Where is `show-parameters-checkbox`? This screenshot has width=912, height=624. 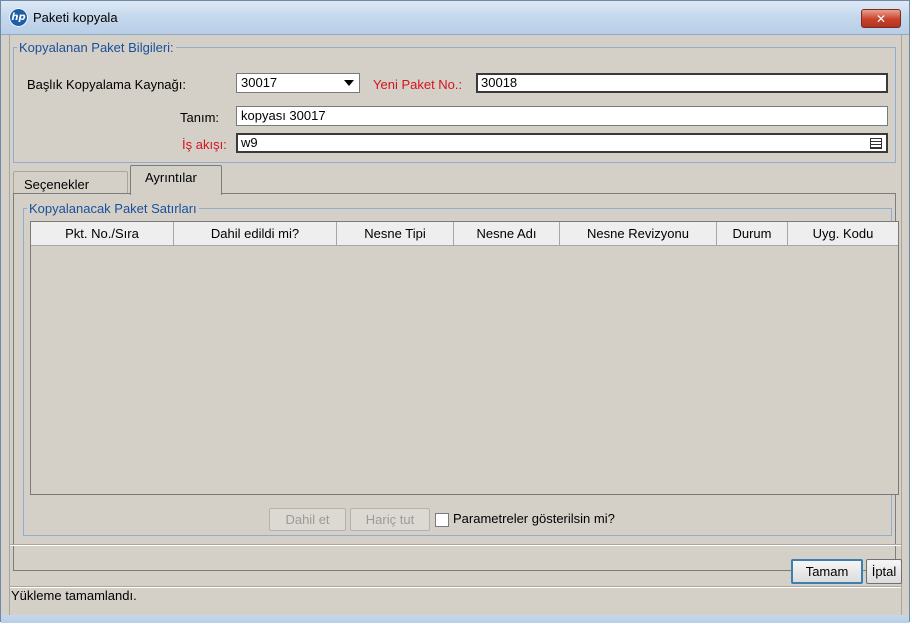
show-parameters-checkbox is located at coordinates (442, 520).